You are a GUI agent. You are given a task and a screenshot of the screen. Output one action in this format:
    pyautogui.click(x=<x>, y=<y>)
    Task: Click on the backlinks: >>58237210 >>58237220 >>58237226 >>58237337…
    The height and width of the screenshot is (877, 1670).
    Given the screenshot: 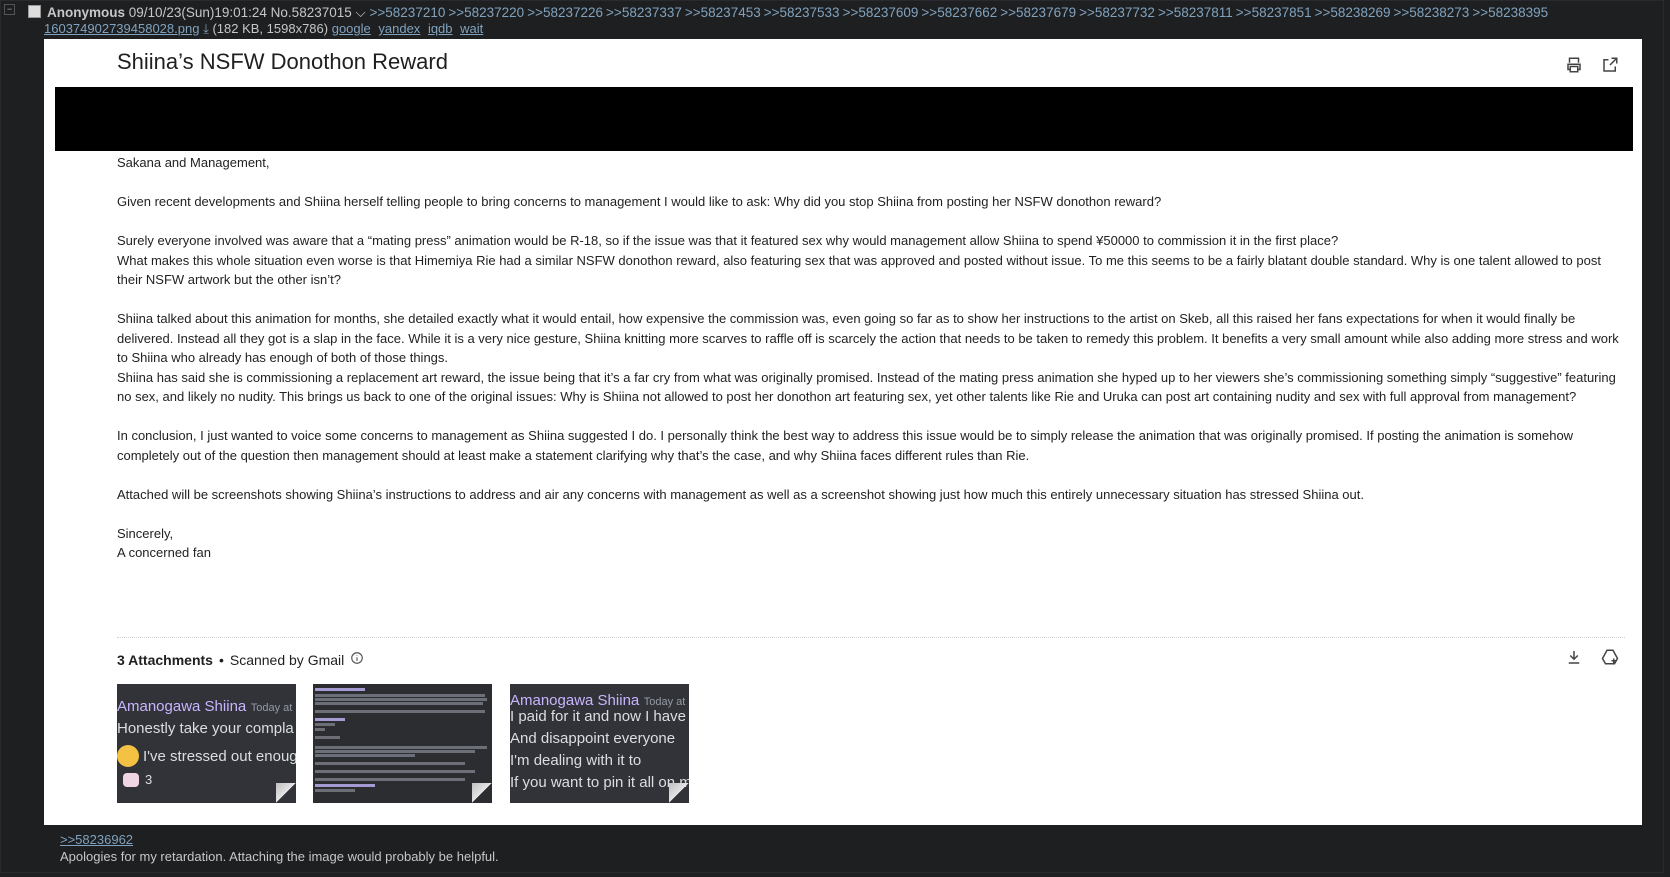 What is the action you would take?
    pyautogui.click(x=961, y=12)
    